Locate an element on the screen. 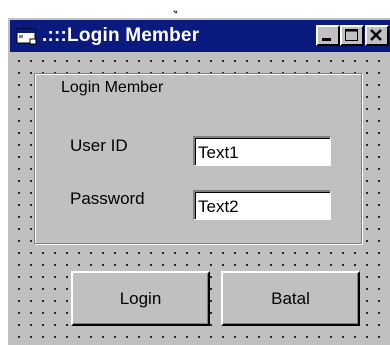 This screenshot has width=390, height=345. frame-caption: Login Member is located at coordinates (112, 88).